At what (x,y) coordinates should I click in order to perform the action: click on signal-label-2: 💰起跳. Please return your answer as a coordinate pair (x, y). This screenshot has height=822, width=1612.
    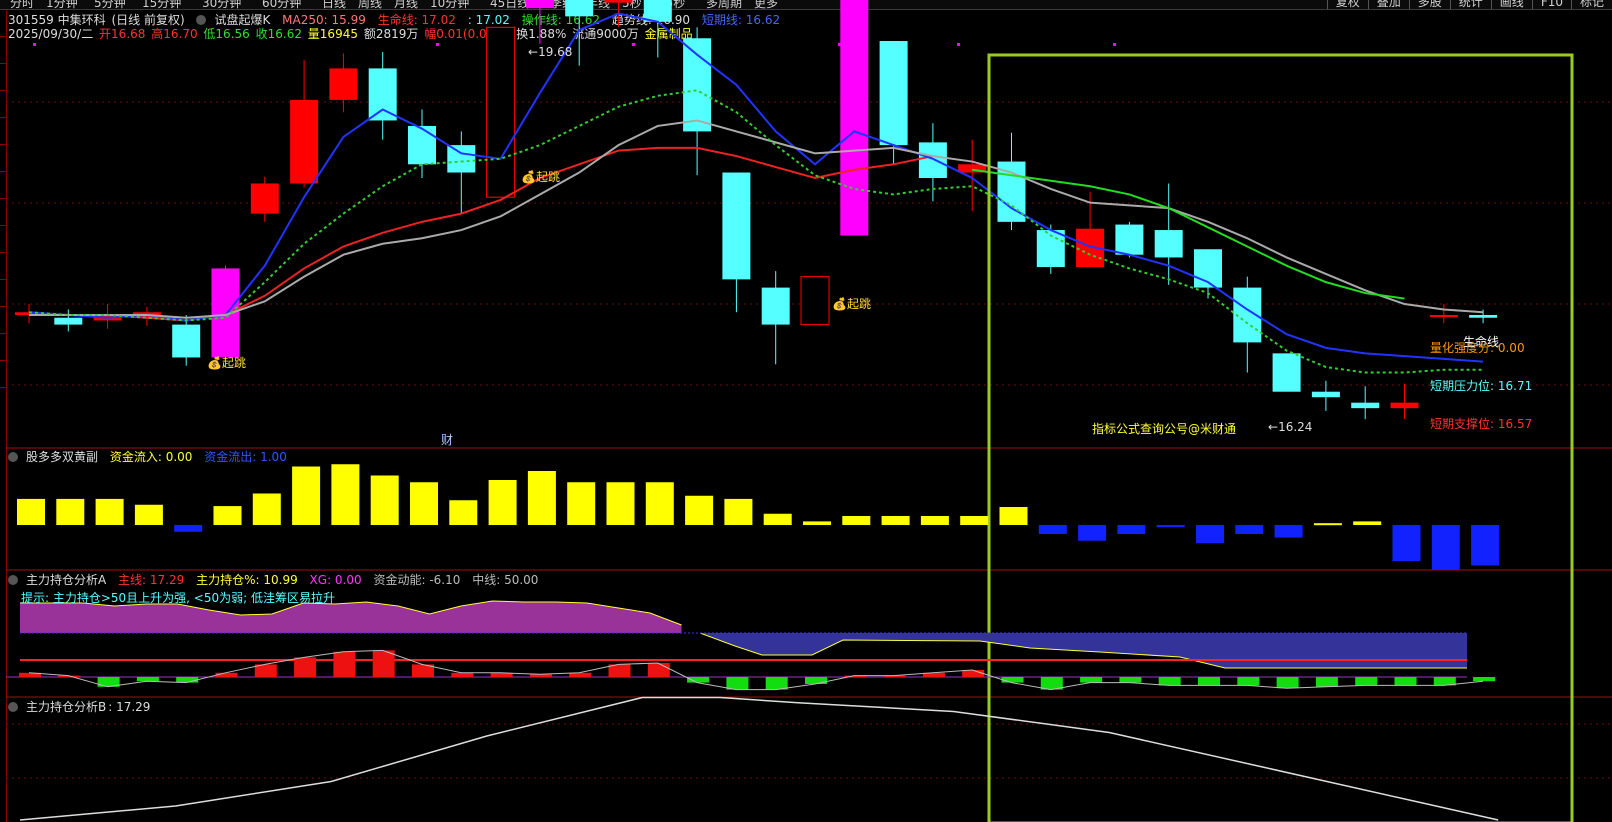
    Looking at the image, I should click on (226, 363).